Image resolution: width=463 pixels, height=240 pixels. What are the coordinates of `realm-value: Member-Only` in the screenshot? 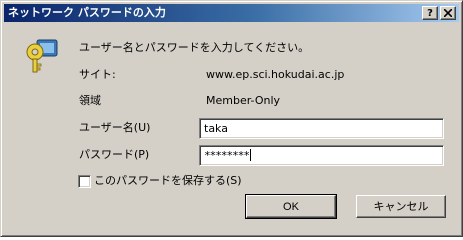 It's located at (243, 100).